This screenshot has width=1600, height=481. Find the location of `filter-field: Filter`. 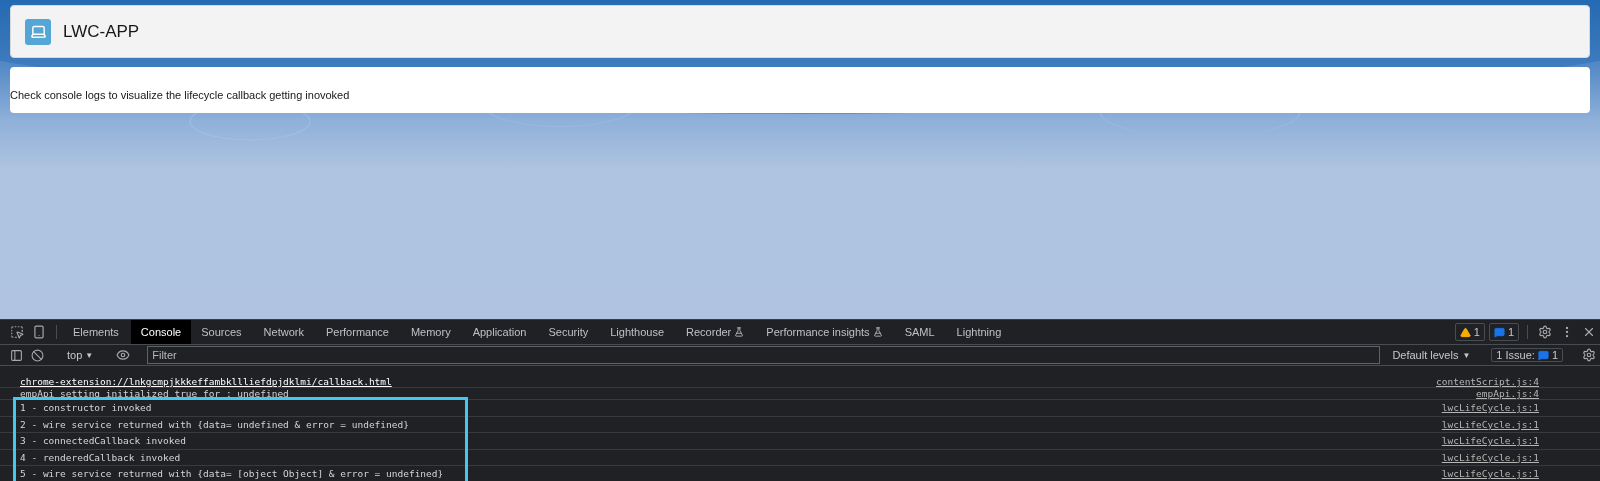

filter-field: Filter is located at coordinates (764, 355).